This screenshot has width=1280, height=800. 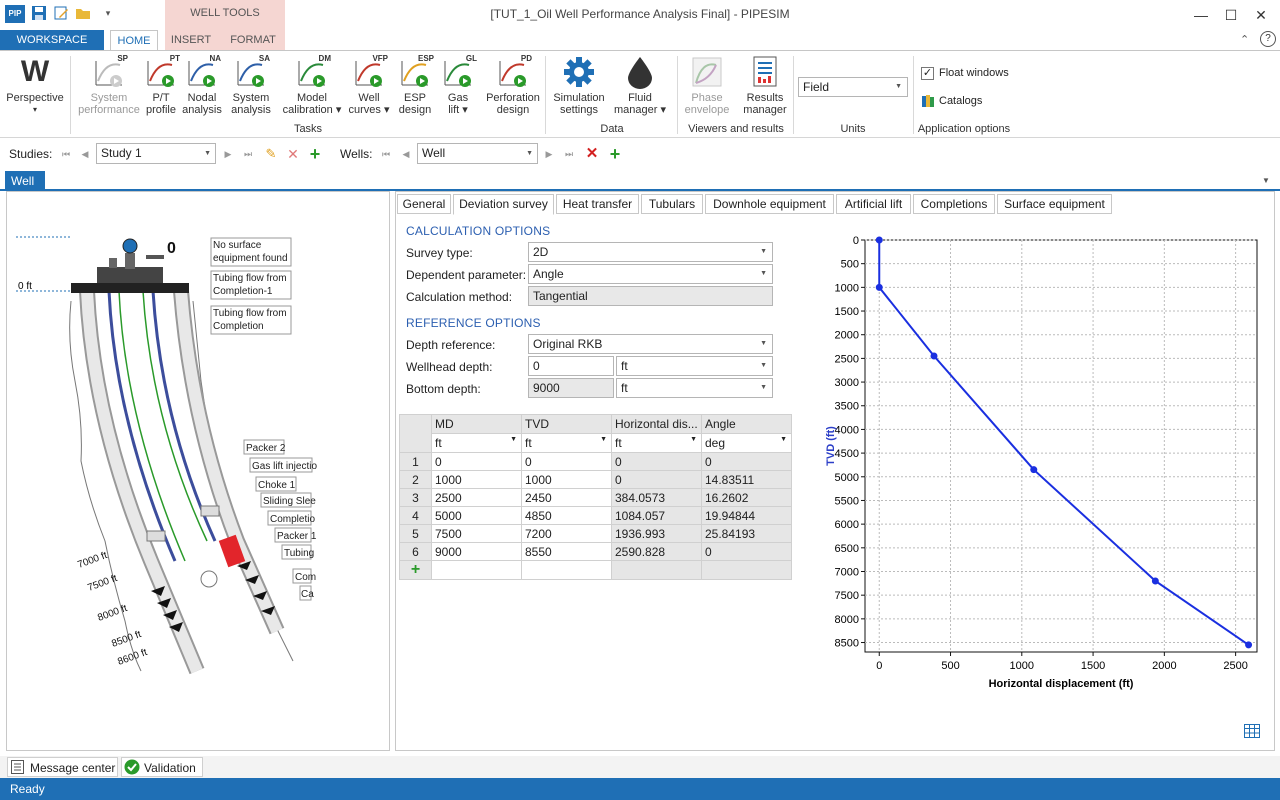 What do you see at coordinates (656, 533) in the screenshot?
I see `table-cell: 1936.993` at bounding box center [656, 533].